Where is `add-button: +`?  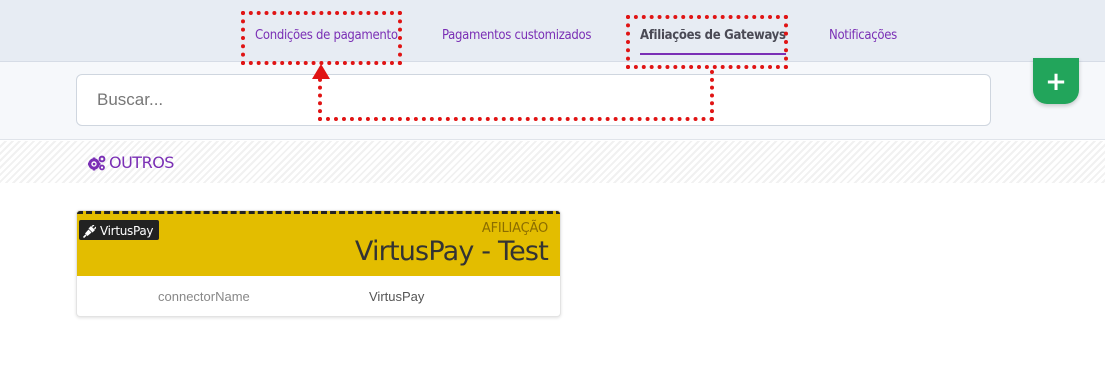 add-button: + is located at coordinates (1056, 81).